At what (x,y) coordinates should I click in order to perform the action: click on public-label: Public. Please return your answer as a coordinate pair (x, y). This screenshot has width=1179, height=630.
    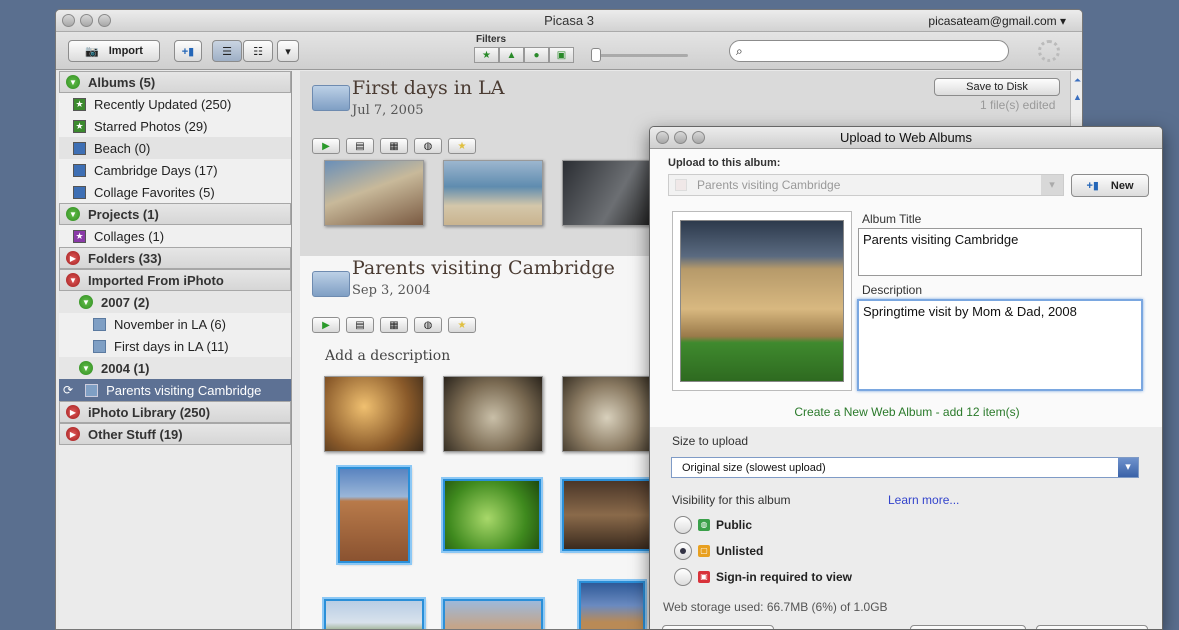
    Looking at the image, I should click on (734, 525).